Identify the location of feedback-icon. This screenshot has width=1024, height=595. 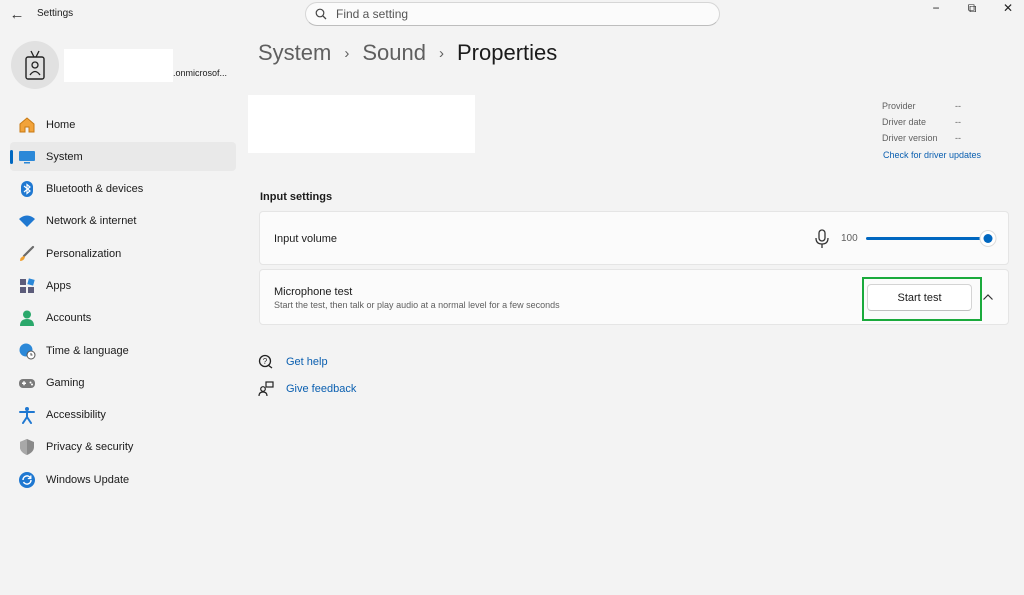
(266, 389).